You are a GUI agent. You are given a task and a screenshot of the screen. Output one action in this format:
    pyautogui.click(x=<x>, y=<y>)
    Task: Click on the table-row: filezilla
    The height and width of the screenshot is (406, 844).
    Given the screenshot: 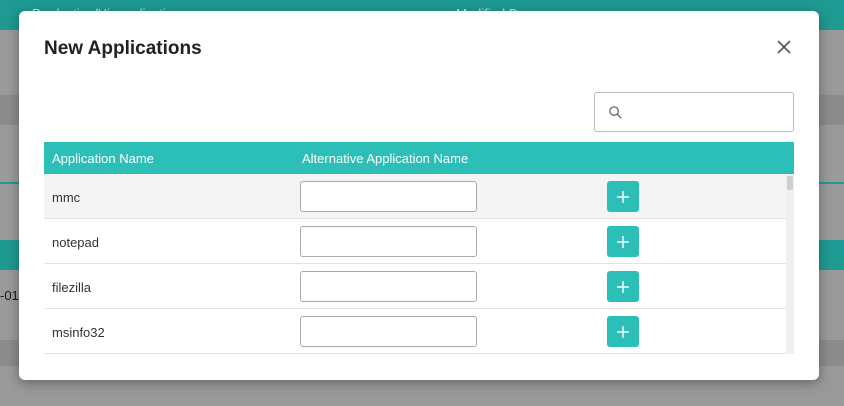 What is the action you would take?
    pyautogui.click(x=415, y=286)
    